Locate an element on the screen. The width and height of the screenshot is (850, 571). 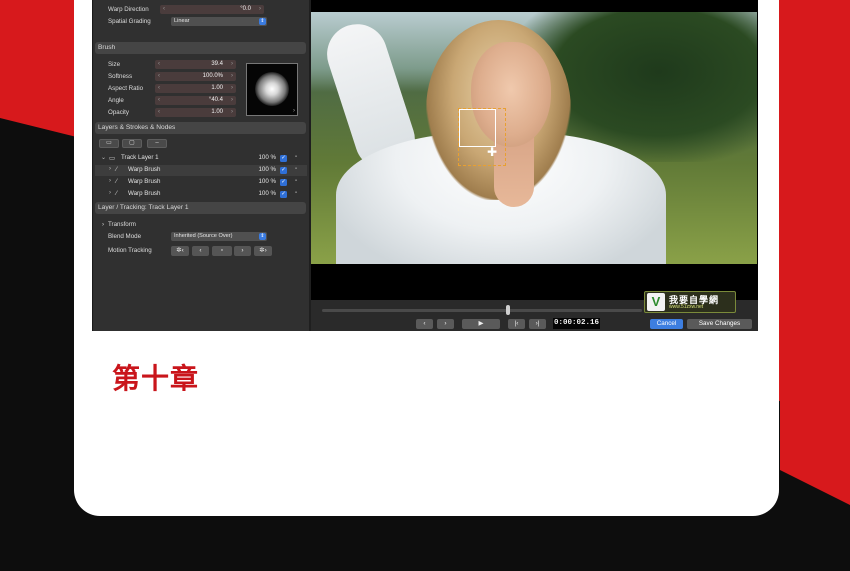
layers-section-header: Layers & Strokes & Nodes is located at coordinates (200, 128).